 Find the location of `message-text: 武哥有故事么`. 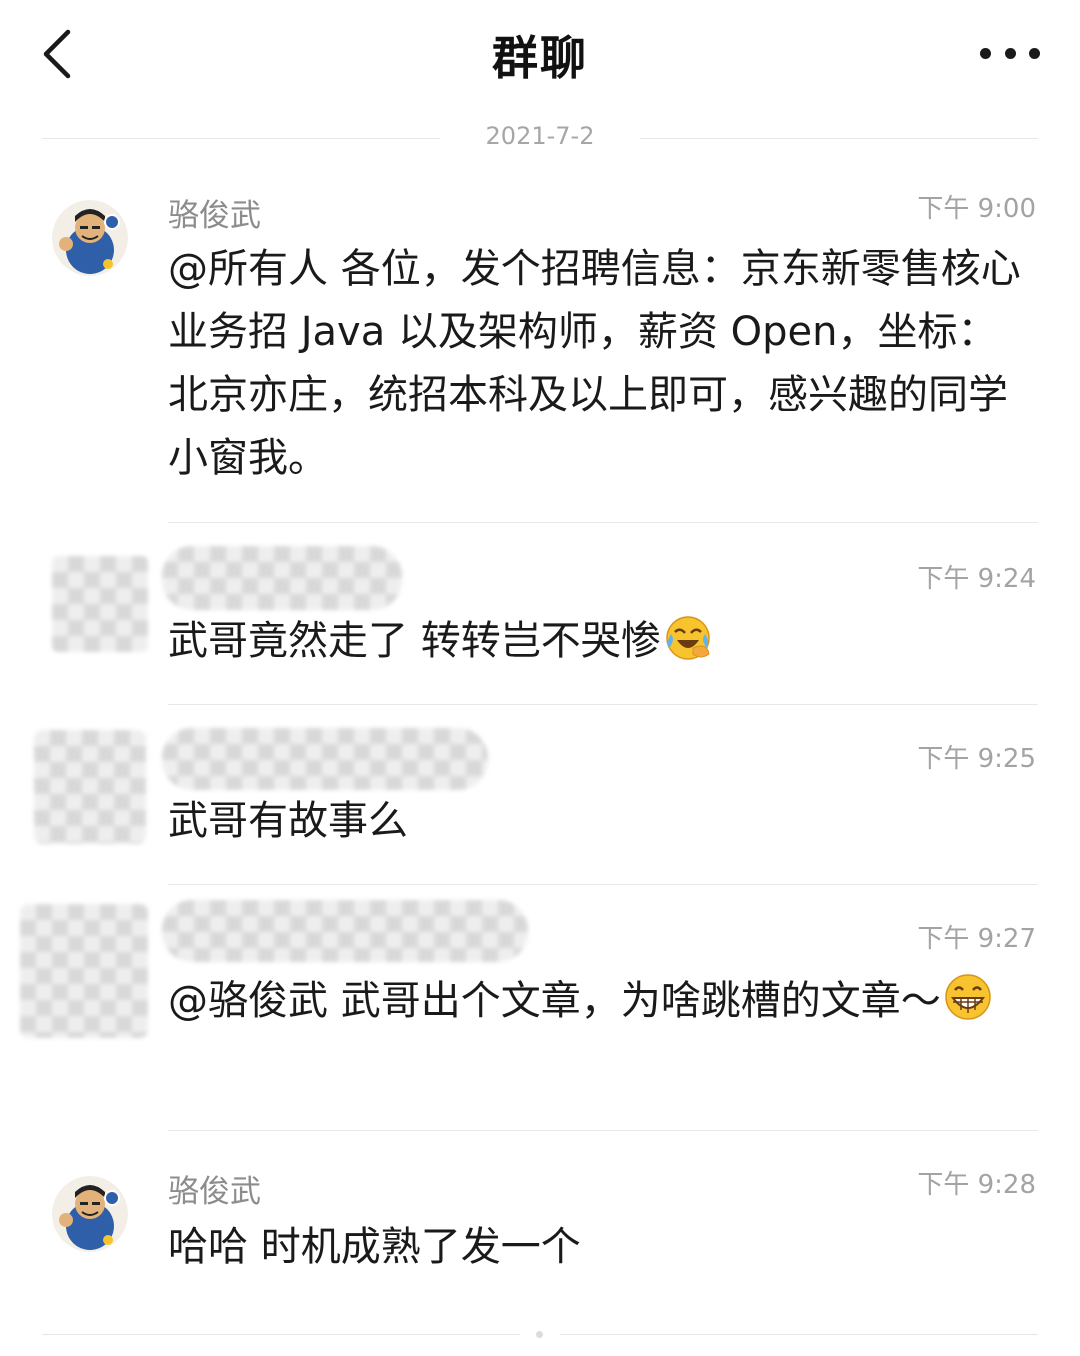

message-text: 武哥有故事么 is located at coordinates (288, 821).